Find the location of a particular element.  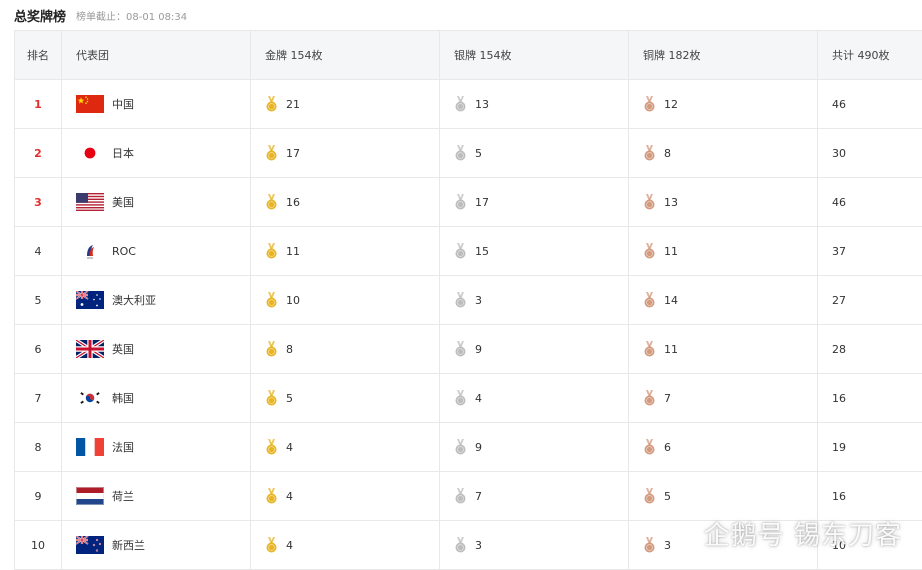

watermark: 企鹅号 锡东刀客 is located at coordinates (803, 533).